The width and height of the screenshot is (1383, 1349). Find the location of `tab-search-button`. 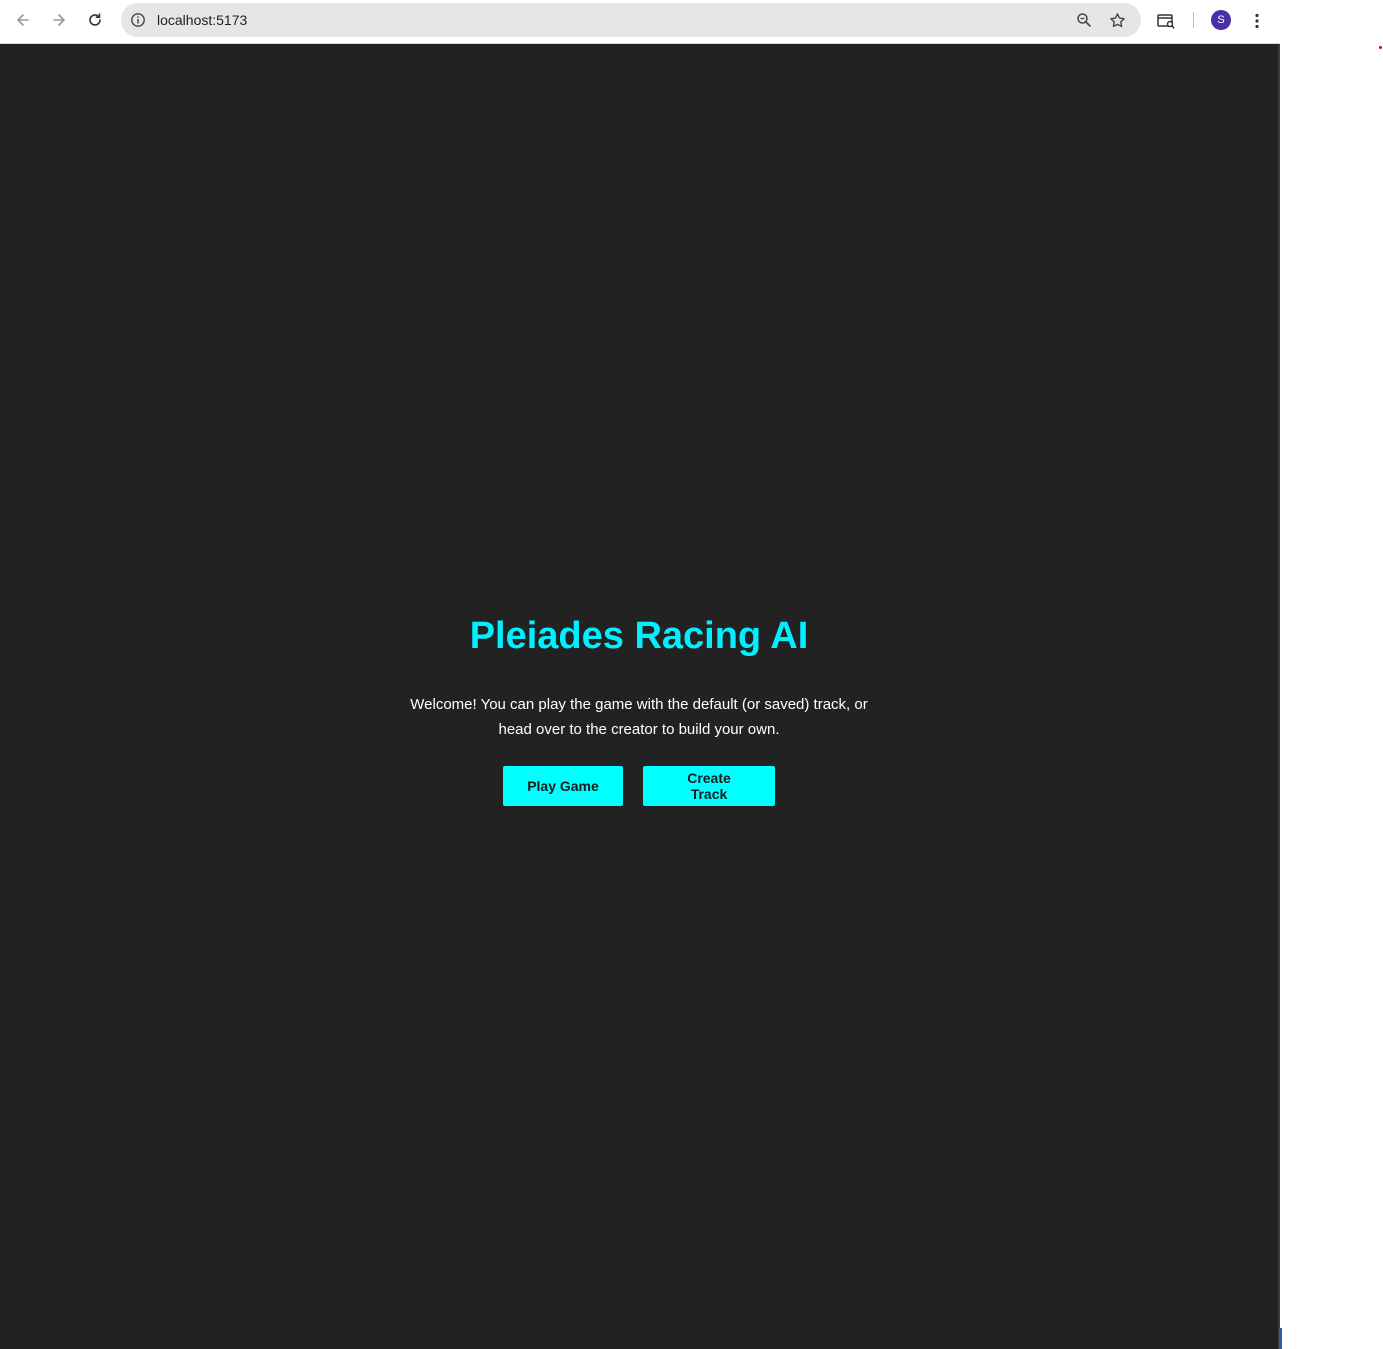

tab-search-button is located at coordinates (1166, 21).